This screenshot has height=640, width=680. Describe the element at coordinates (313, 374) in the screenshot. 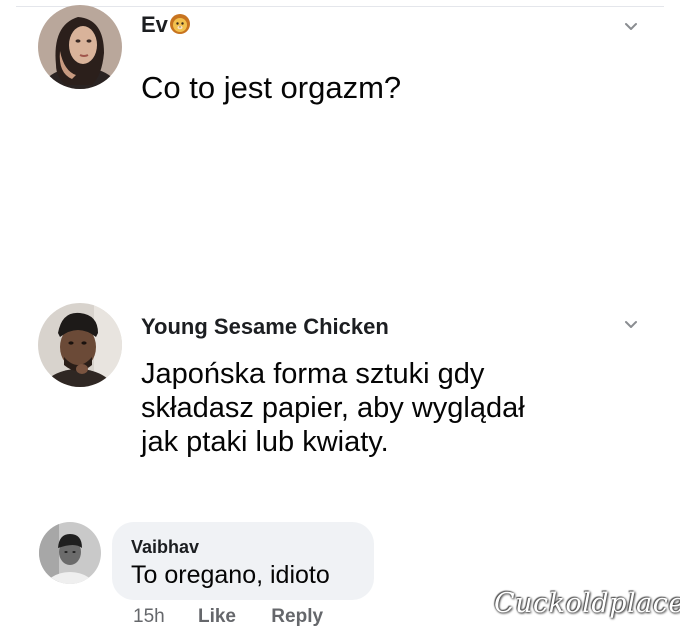

I see `post-text-line: Japońska forma sztuki gdy` at that location.